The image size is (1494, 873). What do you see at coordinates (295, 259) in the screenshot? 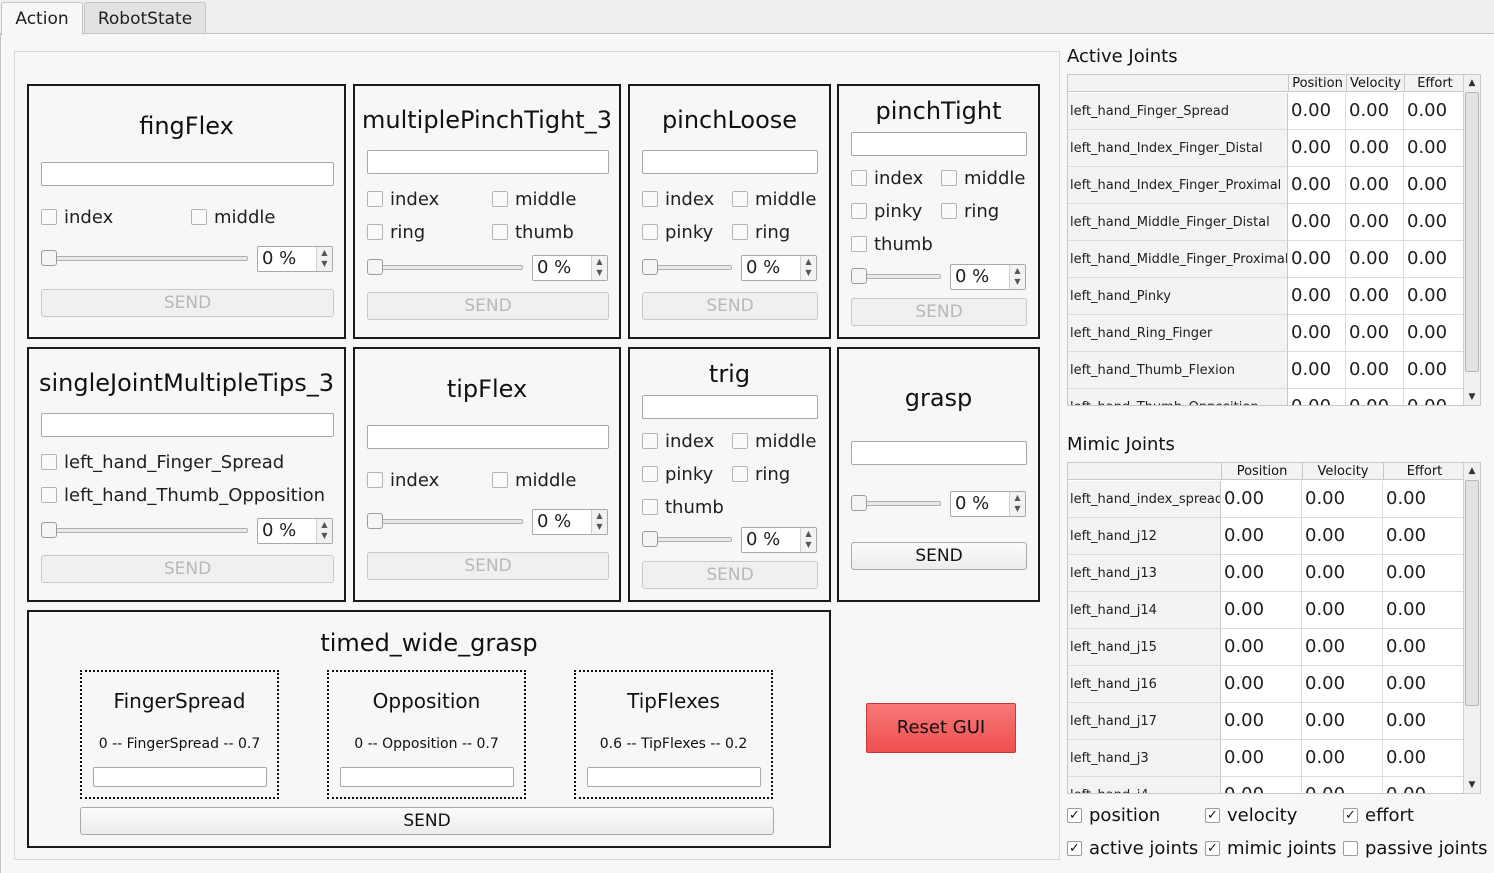
I see `fingflex-percent-spinbox: 0 % ▲ ▼` at bounding box center [295, 259].